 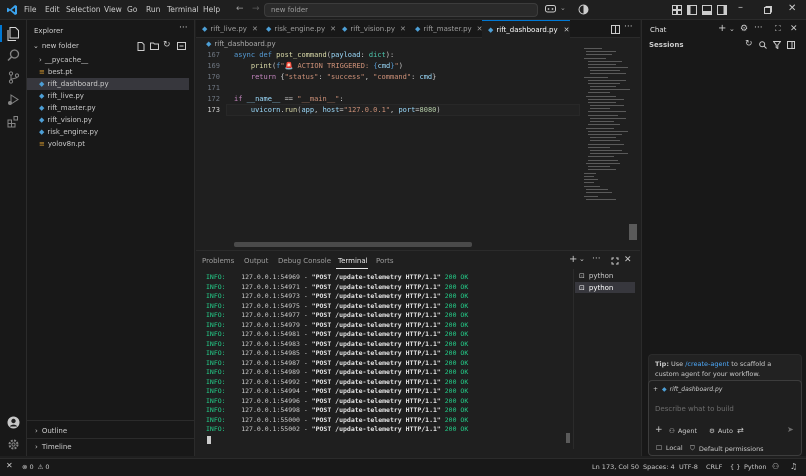 What do you see at coordinates (110, 132) in the screenshot?
I see `tree-item-risk-engine: ◆ risk_engine.py` at bounding box center [110, 132].